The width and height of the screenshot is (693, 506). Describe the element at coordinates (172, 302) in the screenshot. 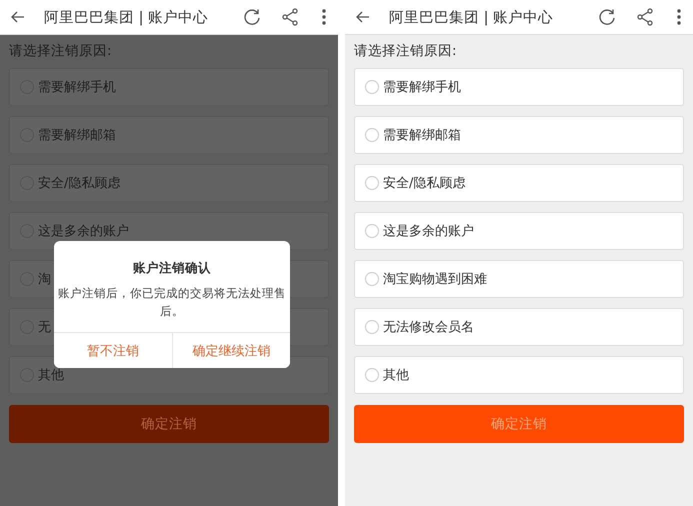

I see `dialog-message: 账户注销后，你已完成的交易将无法处理售后。` at that location.